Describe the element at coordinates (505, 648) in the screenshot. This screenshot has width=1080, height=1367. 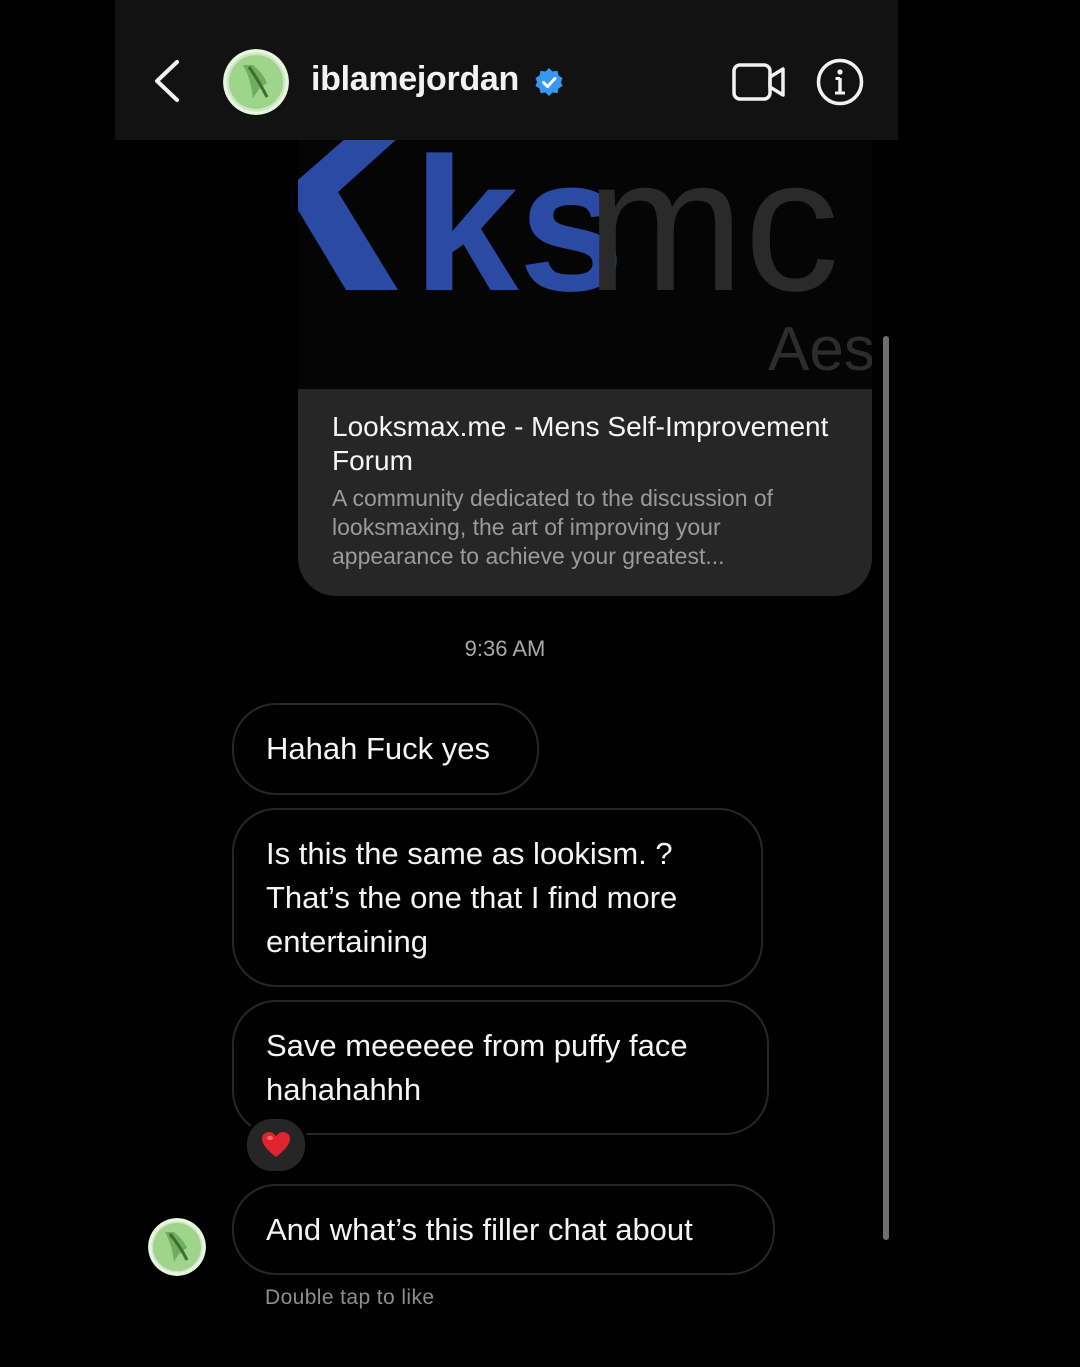
I see `message-timestamp: 9:36 AM` at that location.